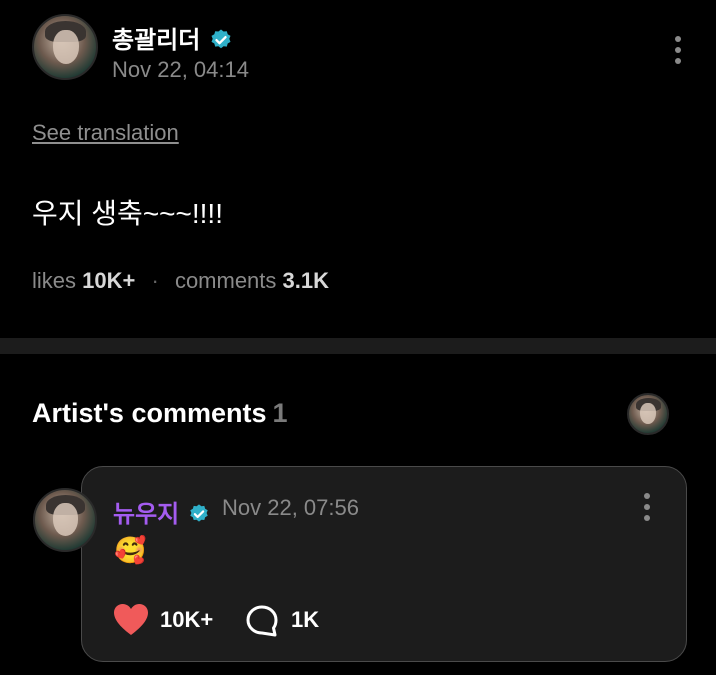 This screenshot has height=675, width=716. I want to click on comment-bubble-icon, so click(262, 621).